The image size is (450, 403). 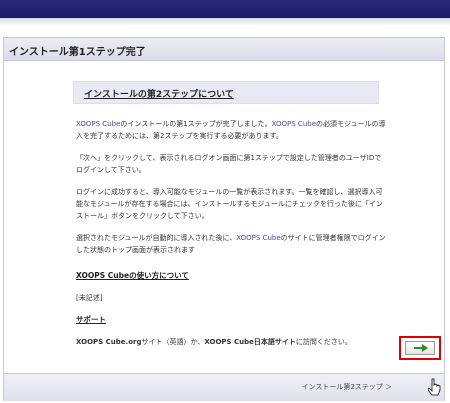 I want to click on top-banner, so click(x=225, y=9).